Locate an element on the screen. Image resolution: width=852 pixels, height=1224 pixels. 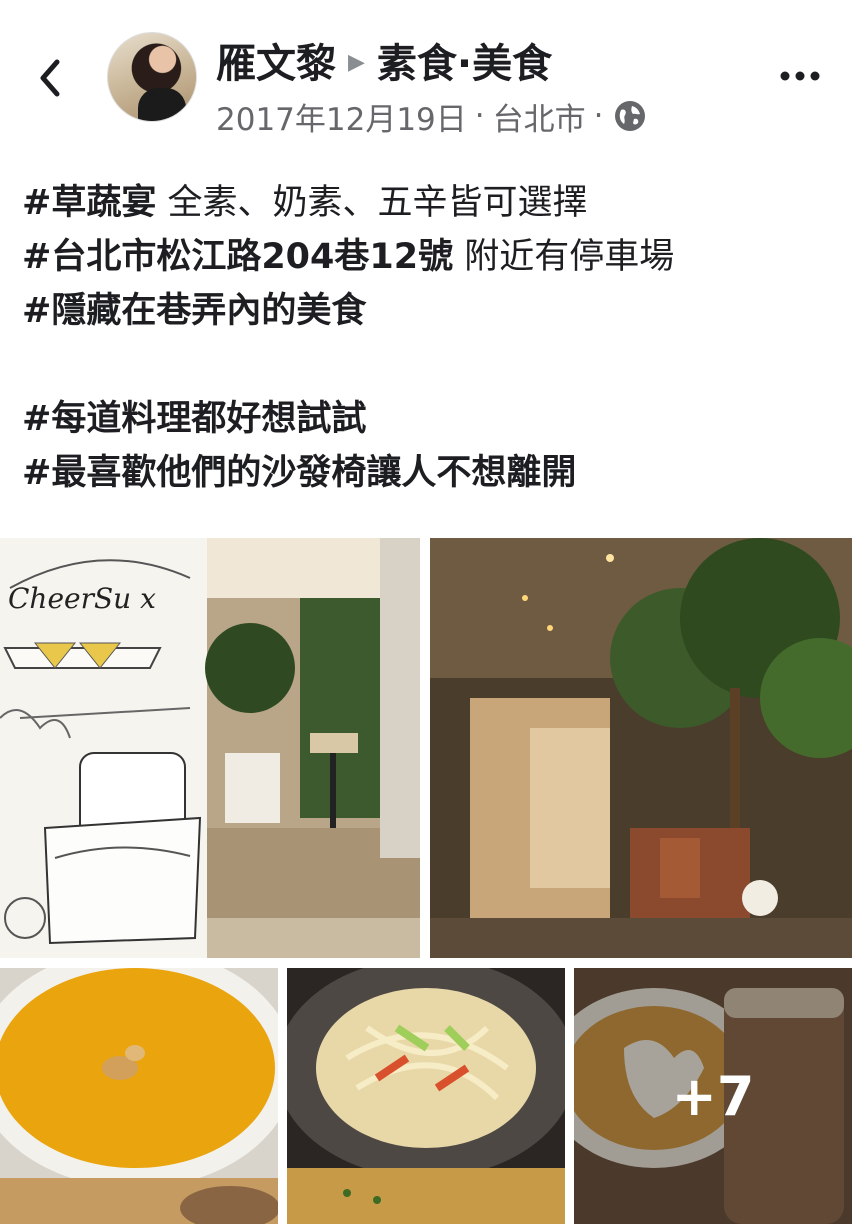
more-photos-overlay: +7 is located at coordinates (713, 1096).